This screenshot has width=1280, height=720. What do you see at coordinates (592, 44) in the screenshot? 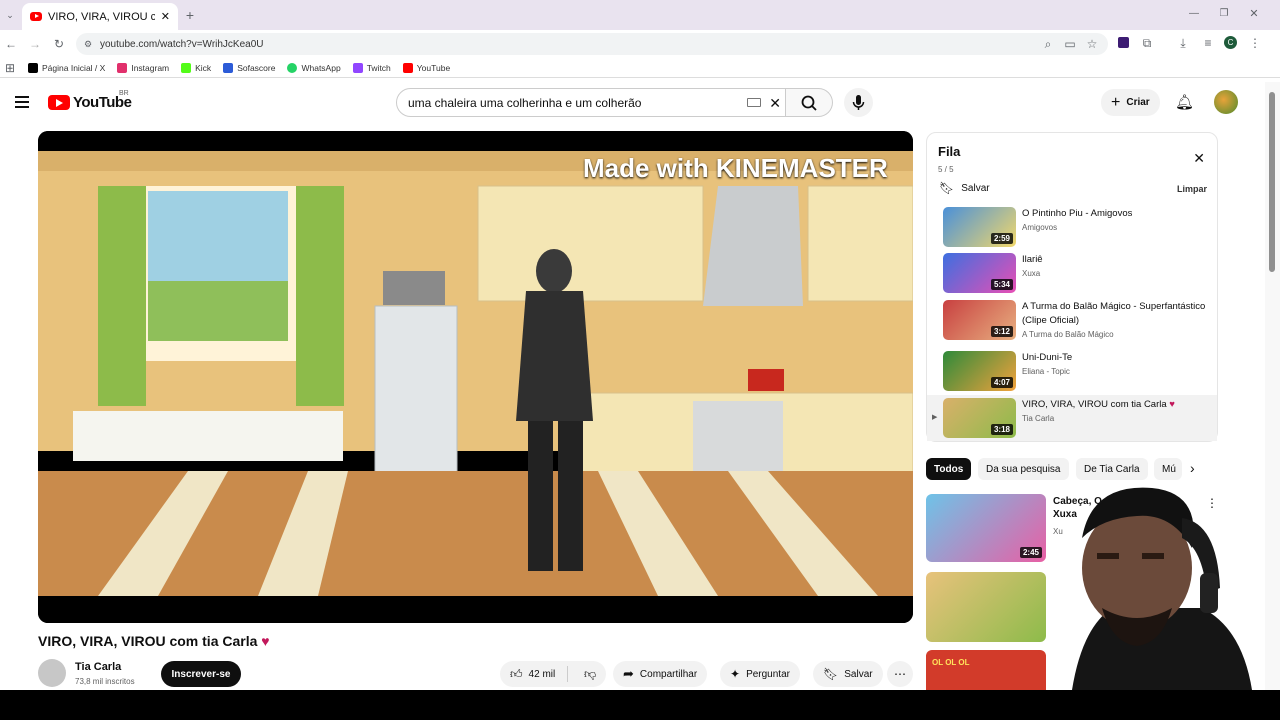
I see `address-bar: ⚙ youtube.com/watch?v=WrihJcKea0U ⌕ ▭ ☆` at bounding box center [592, 44].